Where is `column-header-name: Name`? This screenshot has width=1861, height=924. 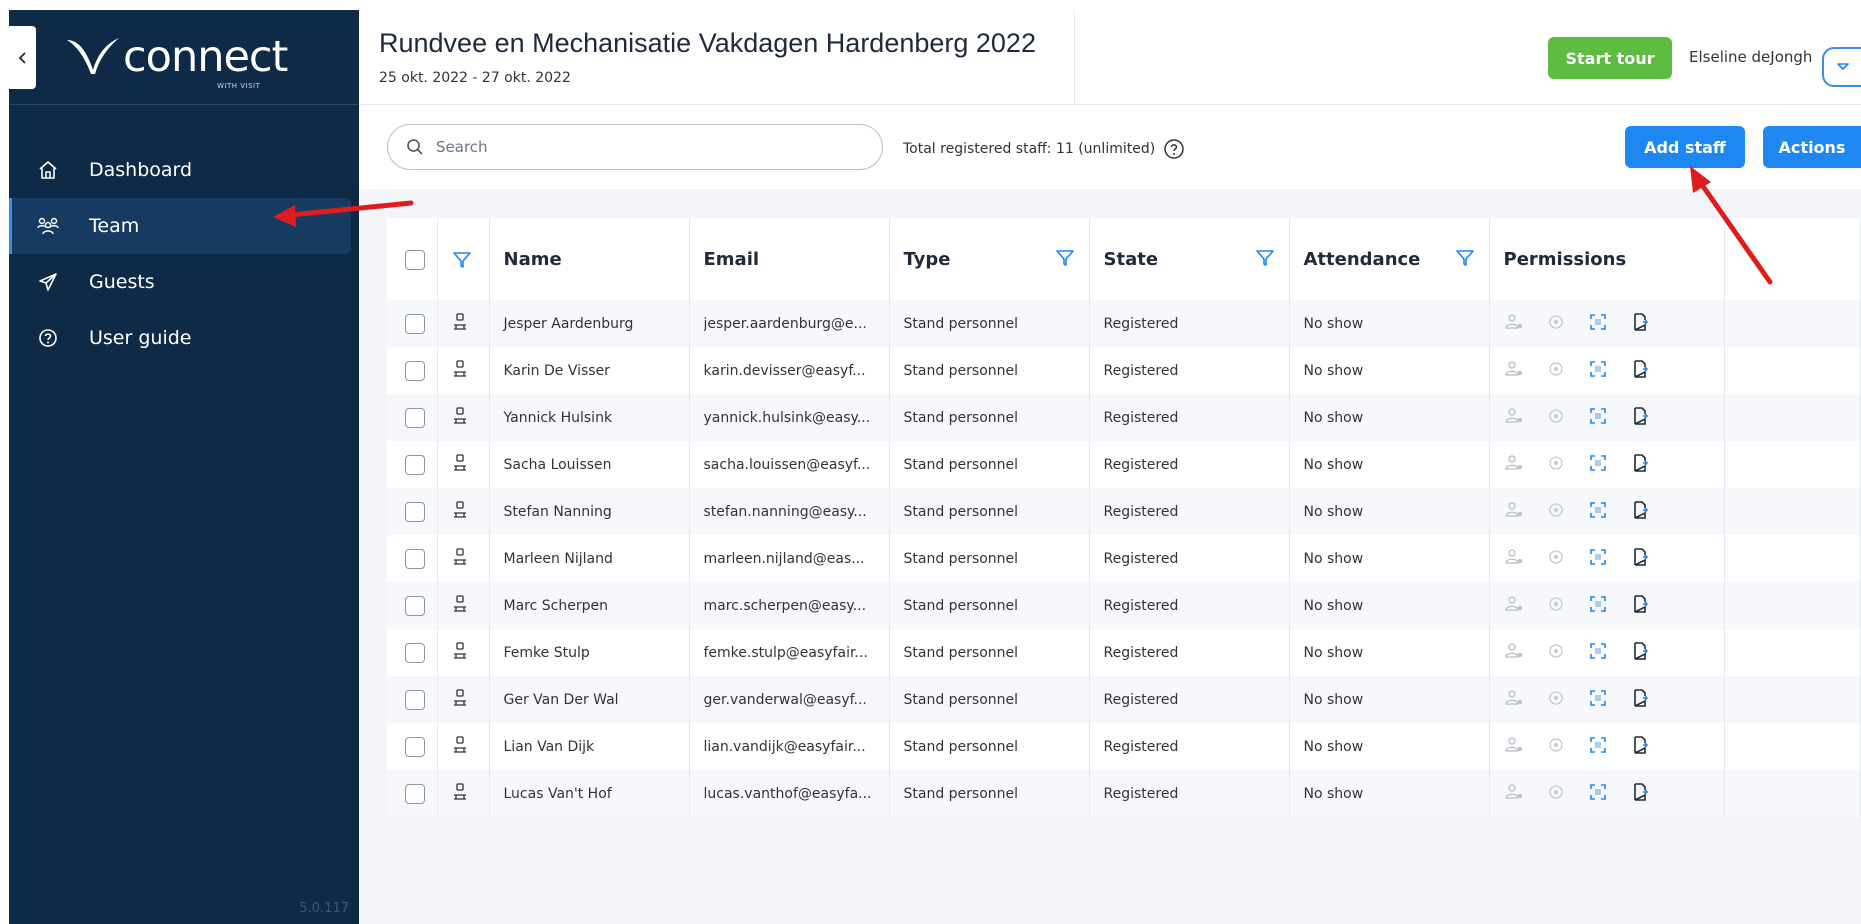 column-header-name: Name is located at coordinates (589, 259).